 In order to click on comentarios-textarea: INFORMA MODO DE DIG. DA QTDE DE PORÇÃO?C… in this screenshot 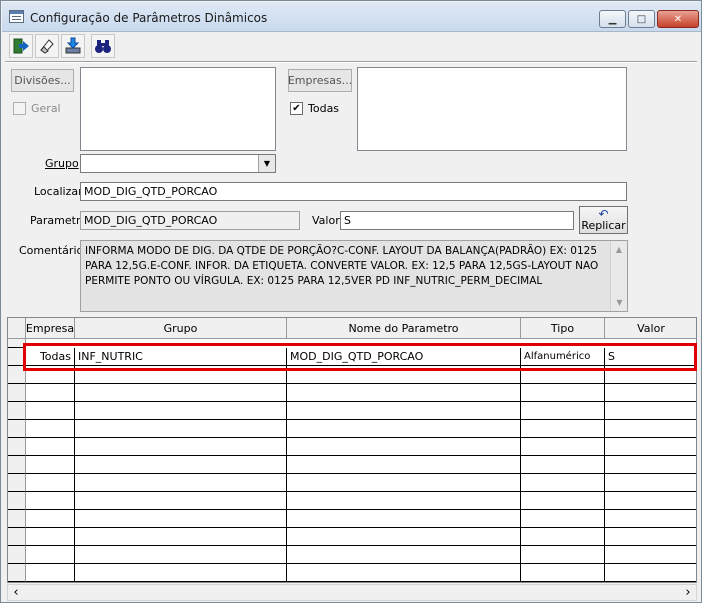, I will do `click(354, 276)`.